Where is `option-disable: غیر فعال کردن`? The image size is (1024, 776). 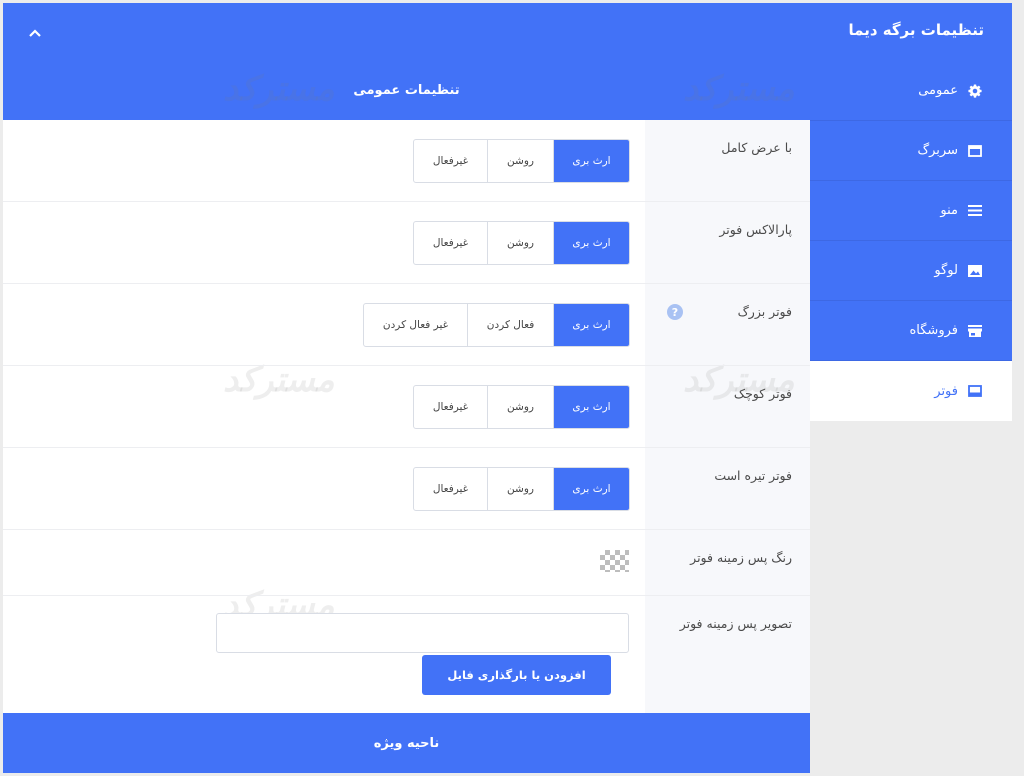
option-disable: غیر فعال کردن is located at coordinates (416, 325).